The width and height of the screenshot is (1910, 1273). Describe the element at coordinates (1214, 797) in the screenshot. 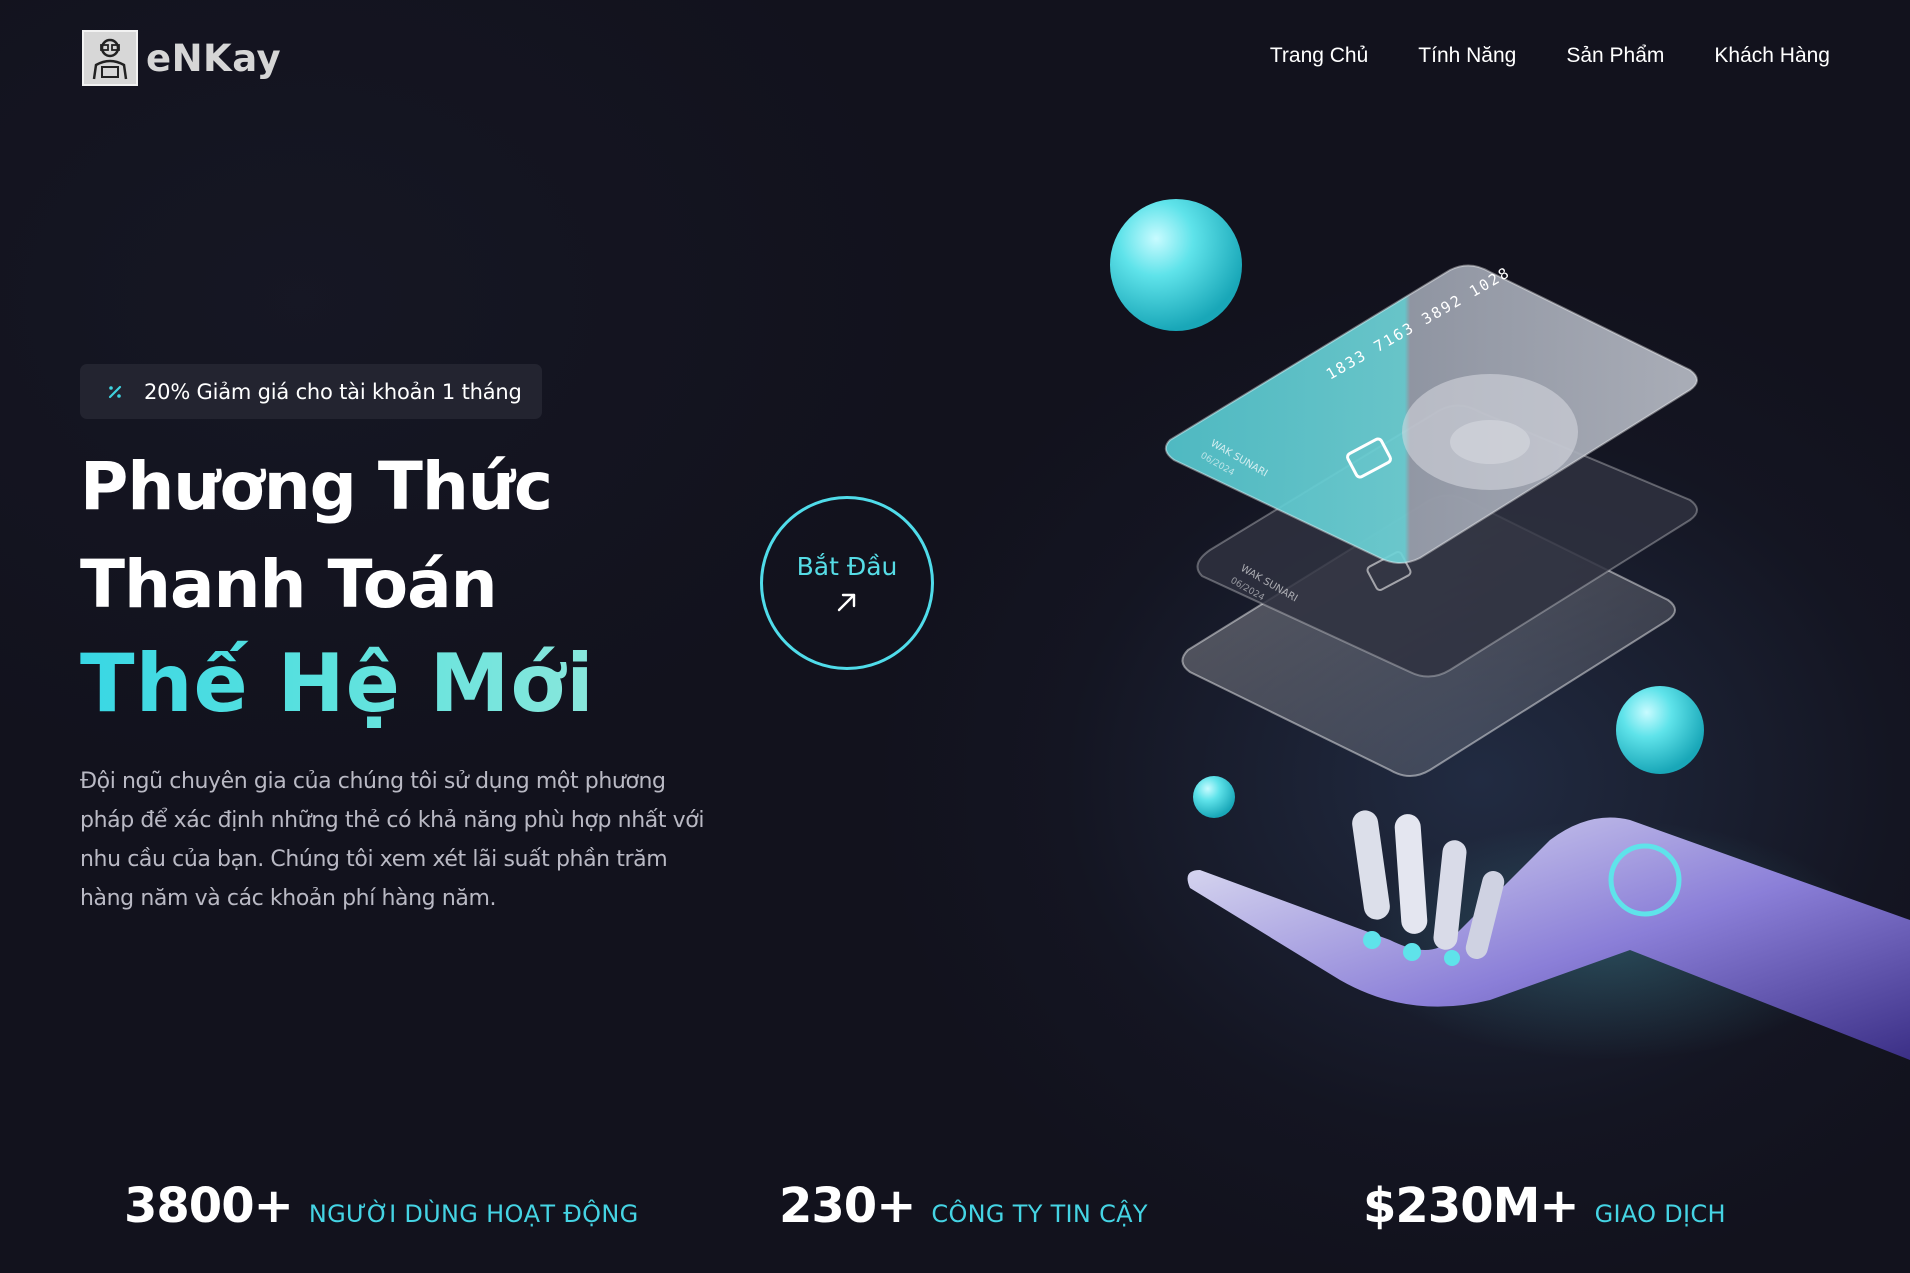

I see `sphere-small` at that location.